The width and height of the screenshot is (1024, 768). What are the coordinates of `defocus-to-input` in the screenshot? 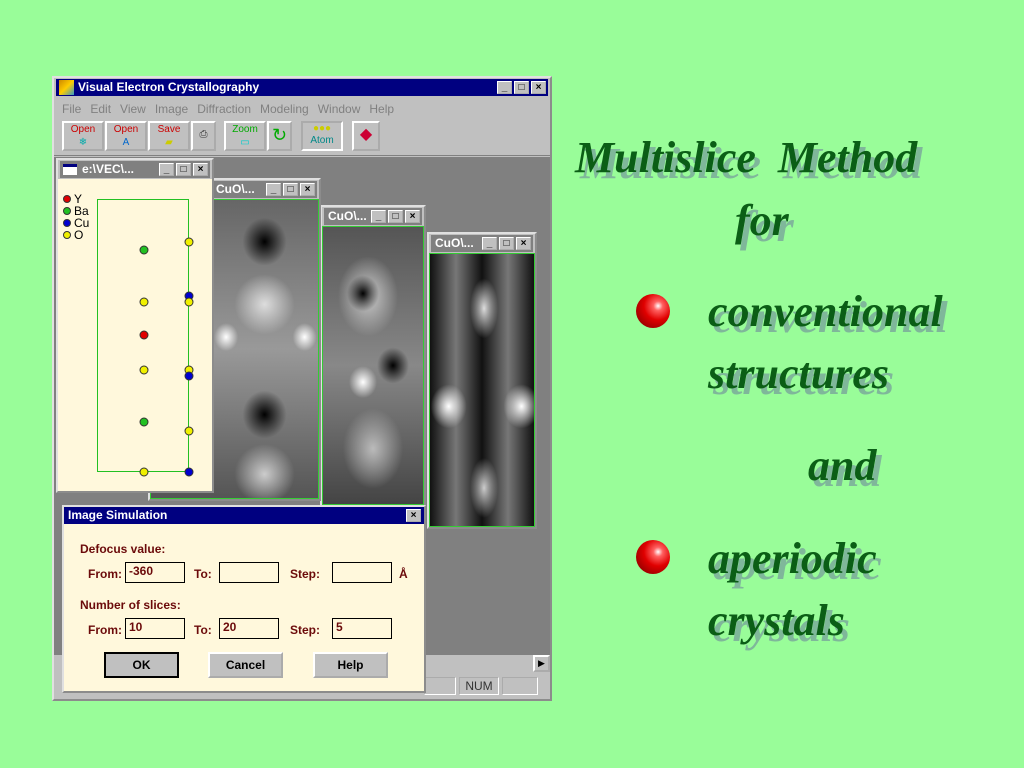 It's located at (249, 572).